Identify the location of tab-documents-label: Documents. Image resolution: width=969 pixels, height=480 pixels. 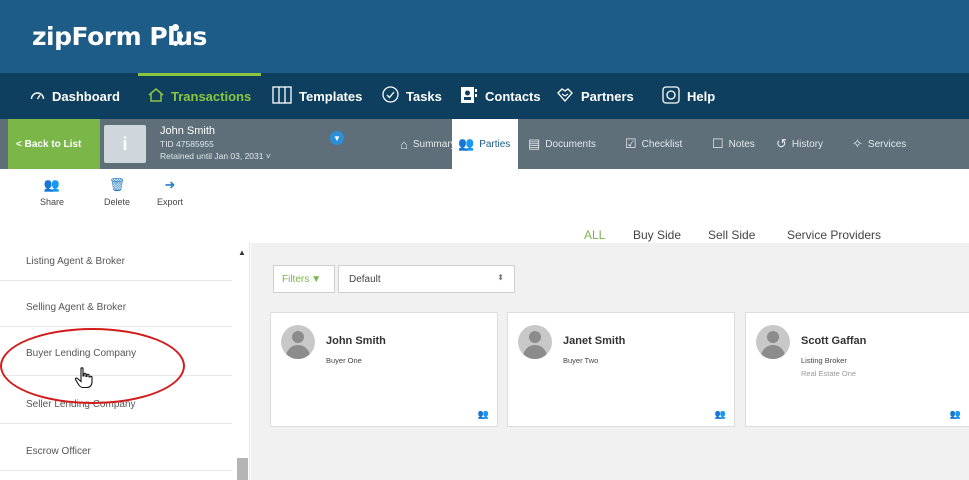
(570, 144).